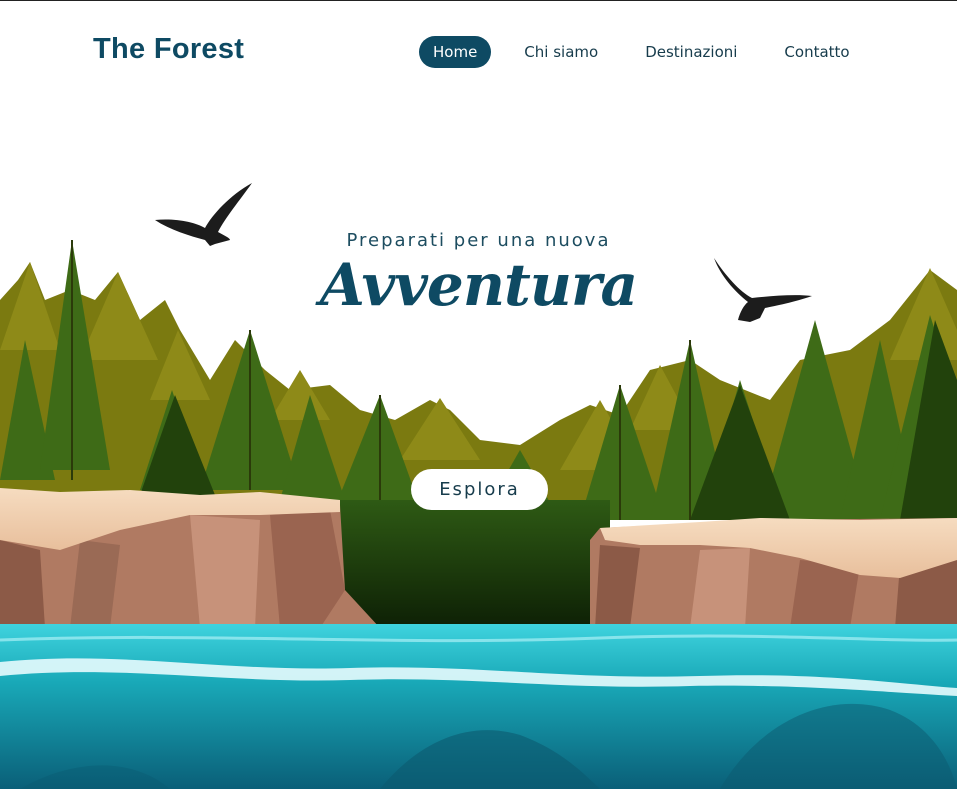 The width and height of the screenshot is (957, 789). What do you see at coordinates (561, 52) in the screenshot?
I see `nav-chi-siamo: Chi siamo` at bounding box center [561, 52].